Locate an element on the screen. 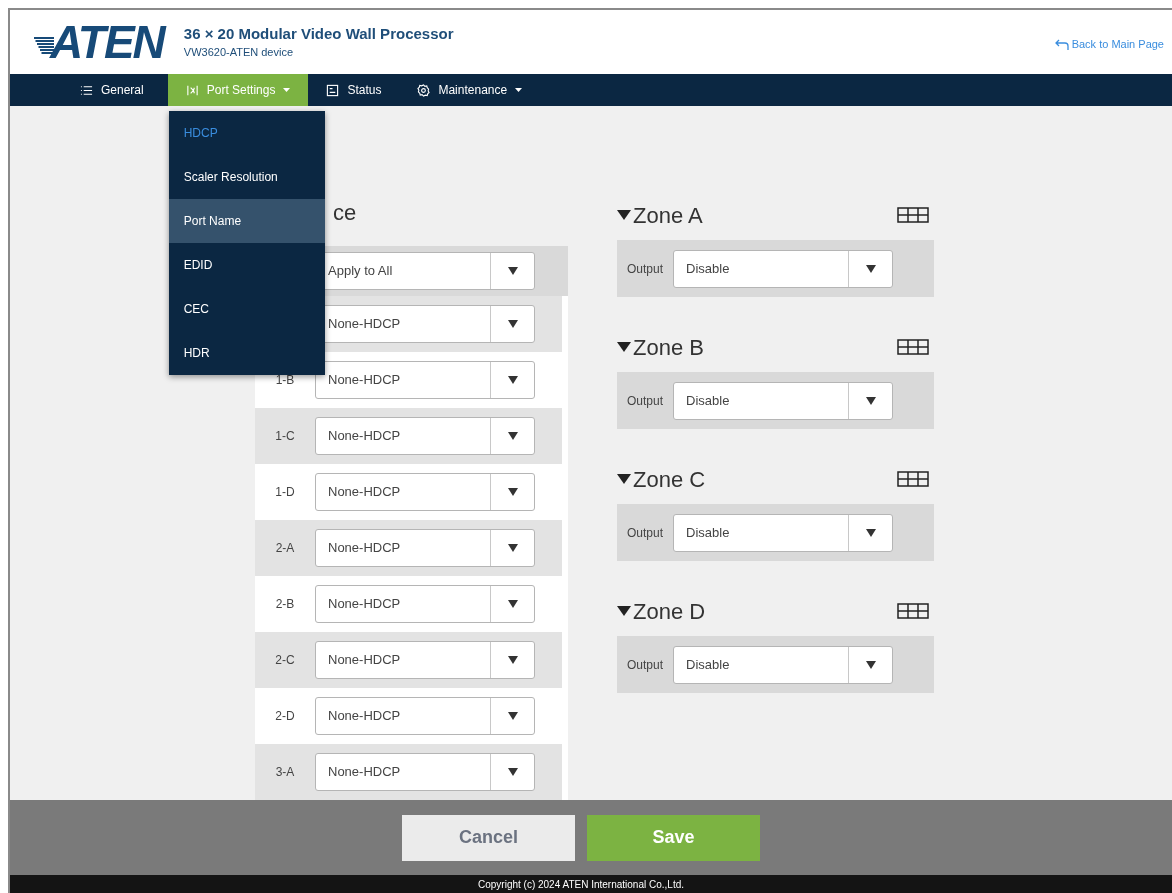 The image size is (1172, 893). zone-title: Zone C is located at coordinates (669, 479).